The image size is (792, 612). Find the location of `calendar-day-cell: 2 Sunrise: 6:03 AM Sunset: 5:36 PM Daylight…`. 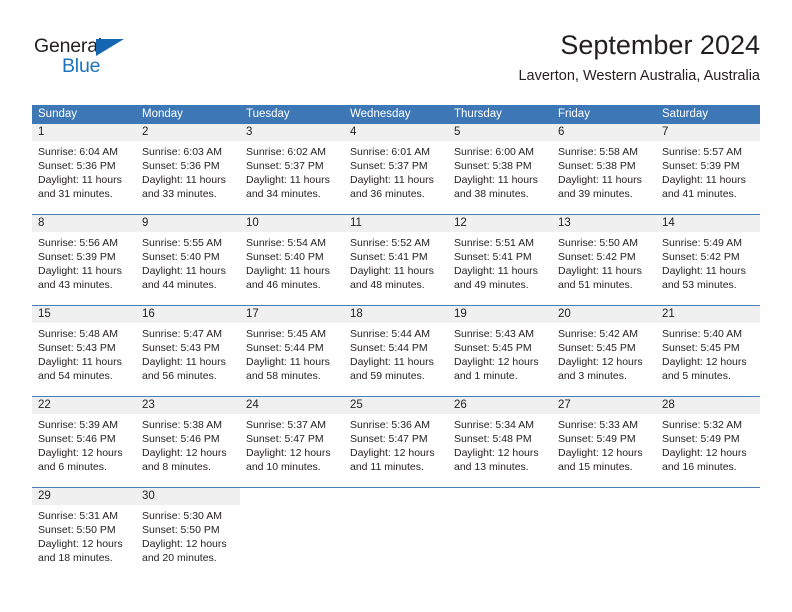

calendar-day-cell: 2 Sunrise: 6:03 AM Sunset: 5:36 PM Daylight… is located at coordinates (188, 169).